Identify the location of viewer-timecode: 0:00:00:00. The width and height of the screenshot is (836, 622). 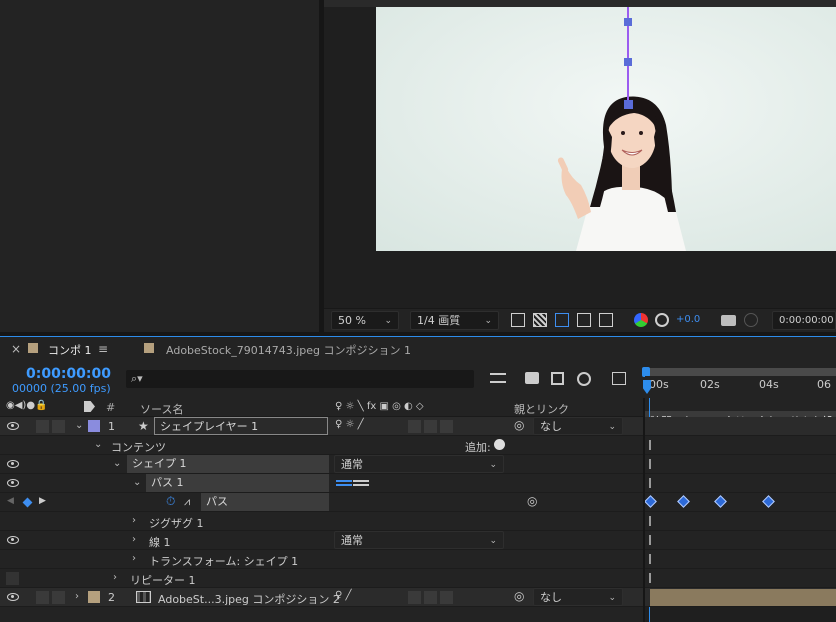
(804, 320).